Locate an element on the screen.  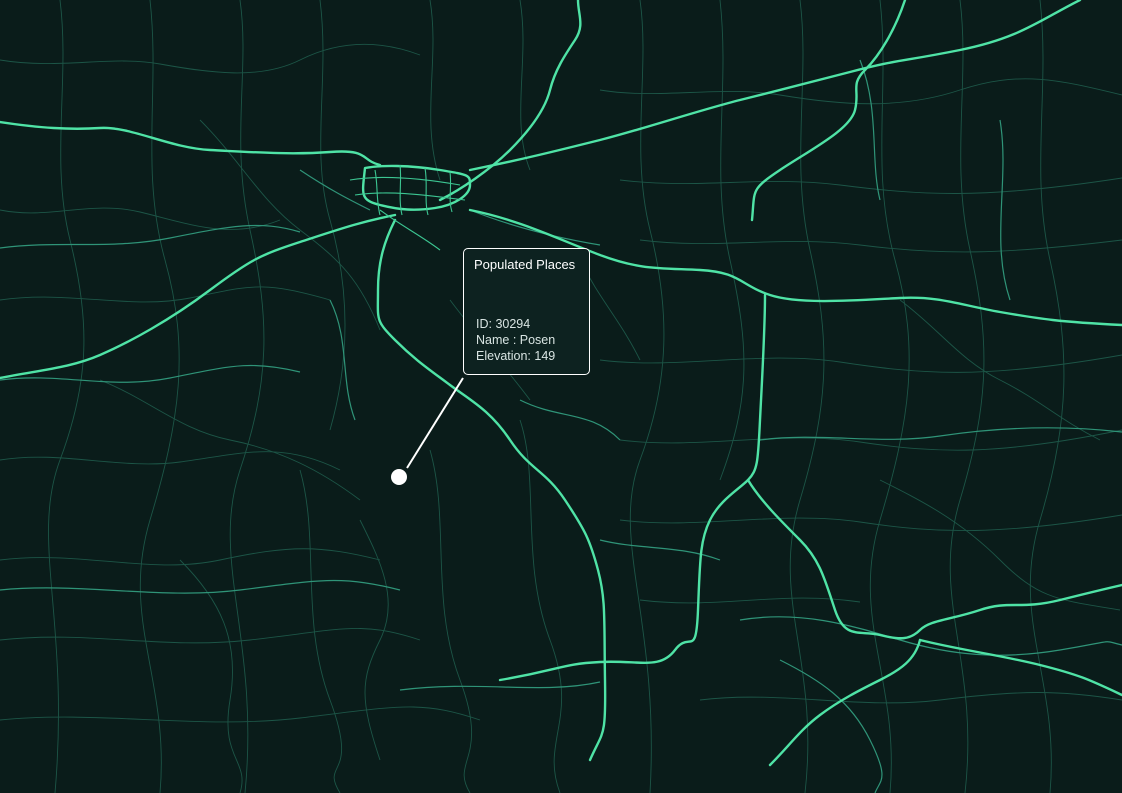
popup-name: Name : Posen is located at coordinates (516, 340).